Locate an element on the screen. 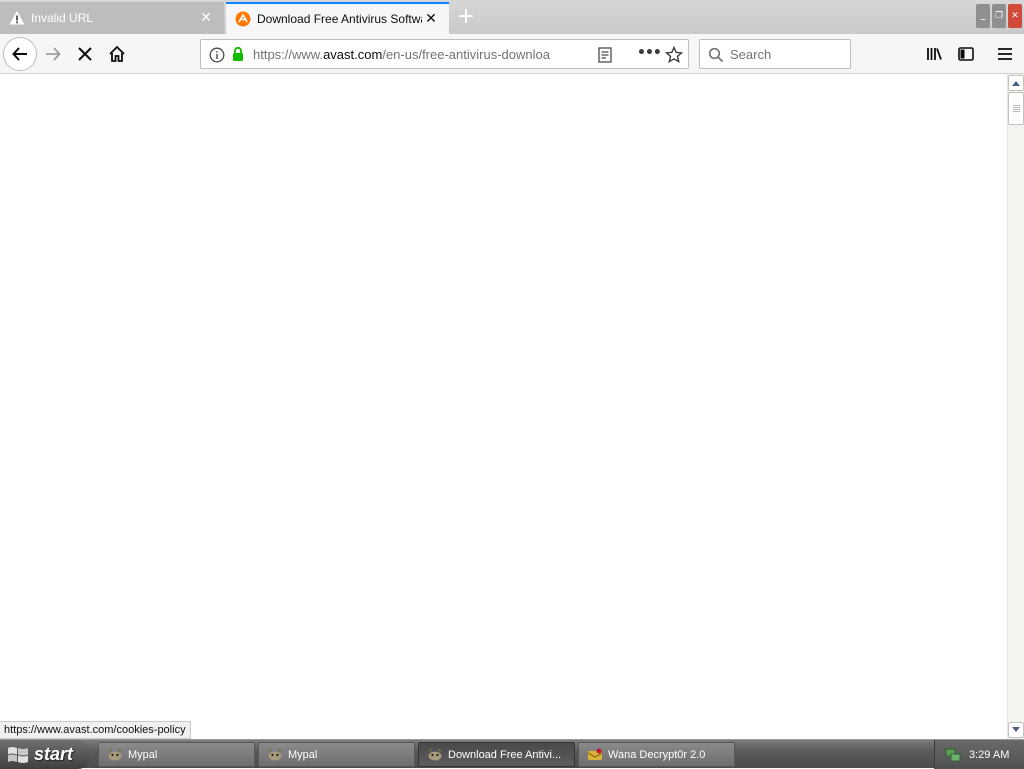 This screenshot has width=1024, height=769. search-icon is located at coordinates (716, 55).